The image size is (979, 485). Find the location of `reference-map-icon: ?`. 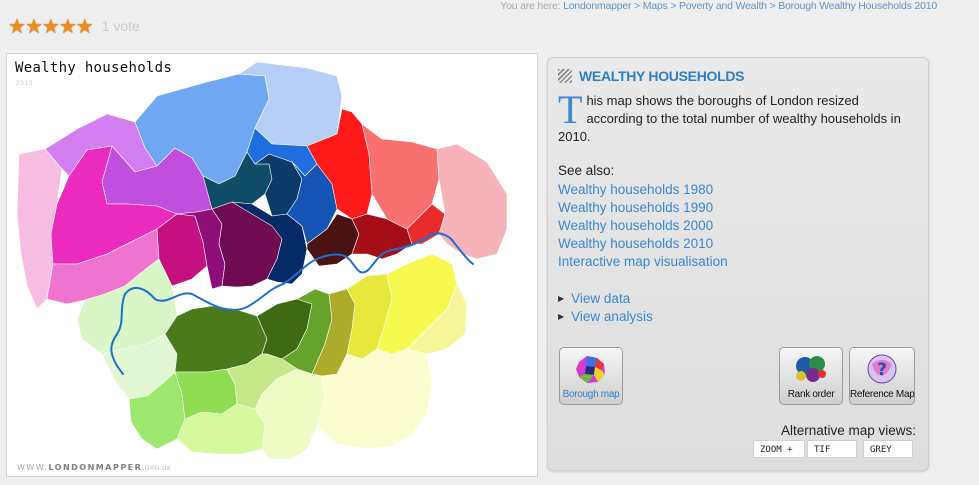

reference-map-icon: ? is located at coordinates (882, 369).